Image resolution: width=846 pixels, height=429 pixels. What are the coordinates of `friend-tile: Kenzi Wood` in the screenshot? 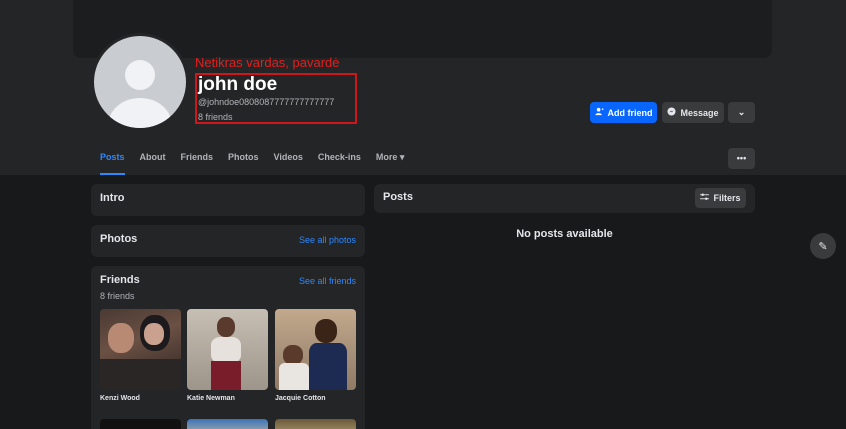 It's located at (140, 355).